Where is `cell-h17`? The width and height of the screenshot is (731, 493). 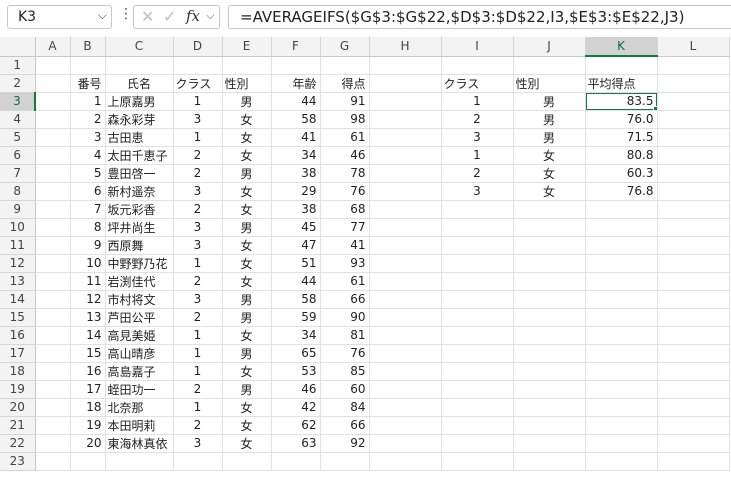 cell-h17 is located at coordinates (405, 353).